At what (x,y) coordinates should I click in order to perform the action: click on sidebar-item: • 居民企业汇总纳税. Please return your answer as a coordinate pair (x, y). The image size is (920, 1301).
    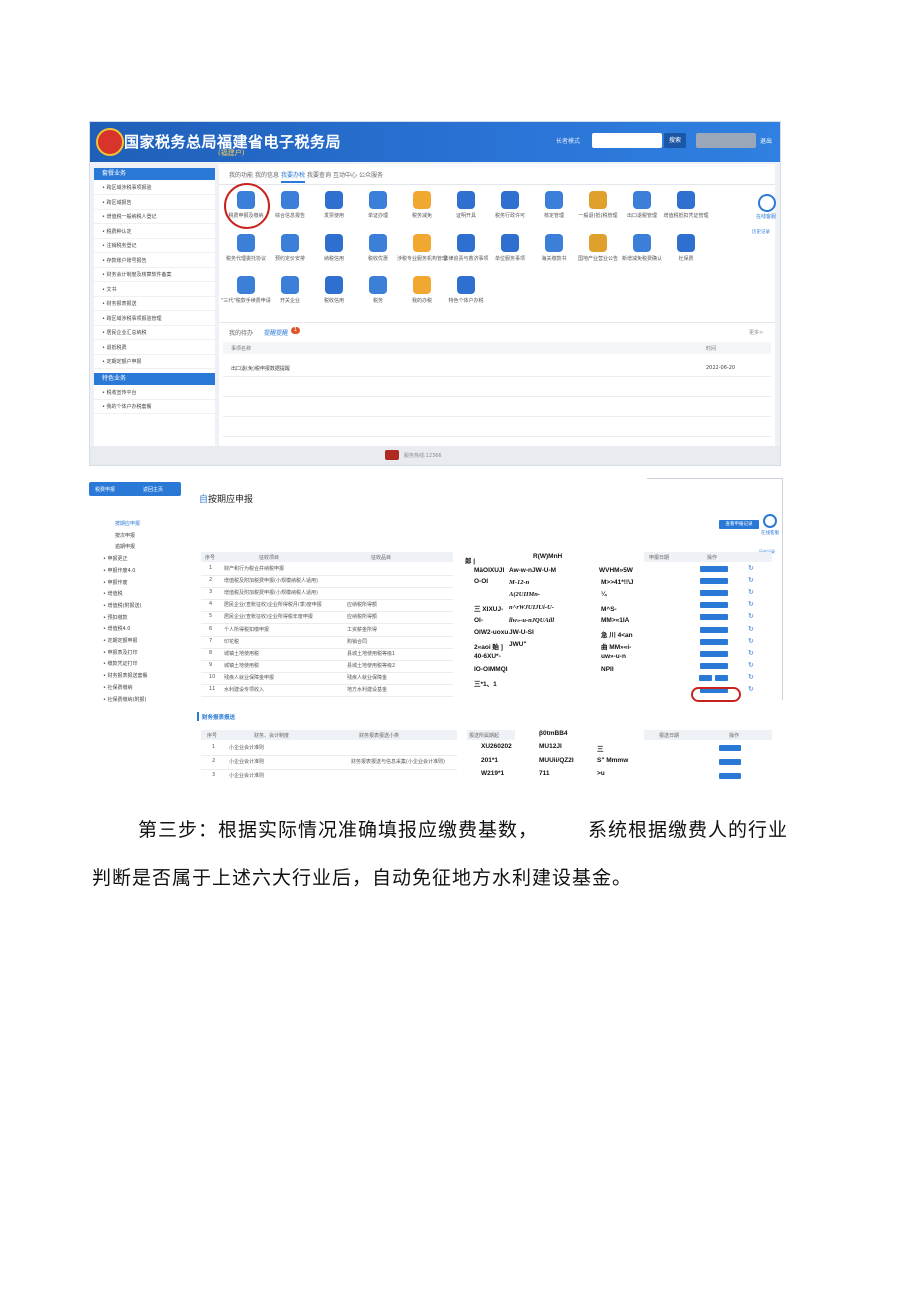
    Looking at the image, I should click on (154, 333).